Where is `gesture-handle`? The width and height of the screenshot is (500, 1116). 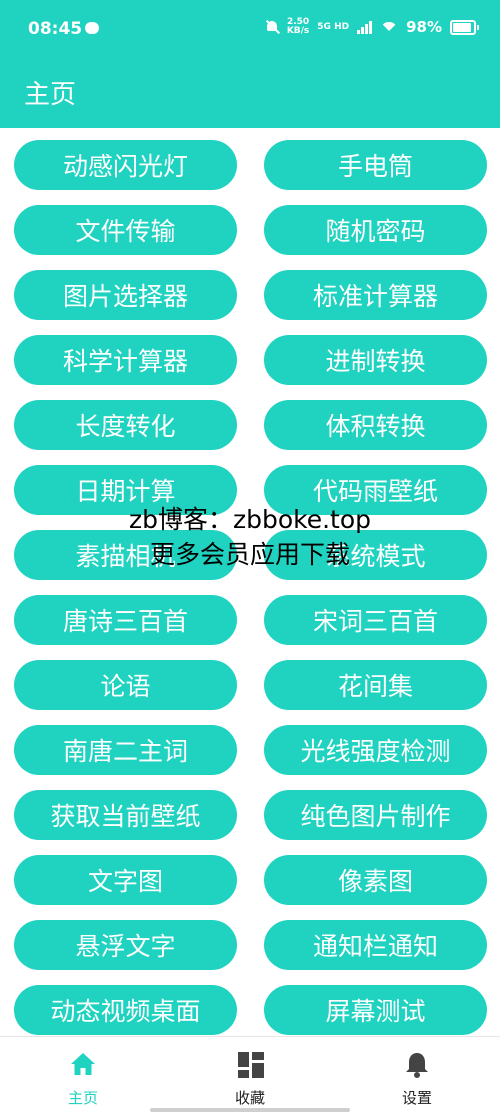
gesture-handle is located at coordinates (250, 1110).